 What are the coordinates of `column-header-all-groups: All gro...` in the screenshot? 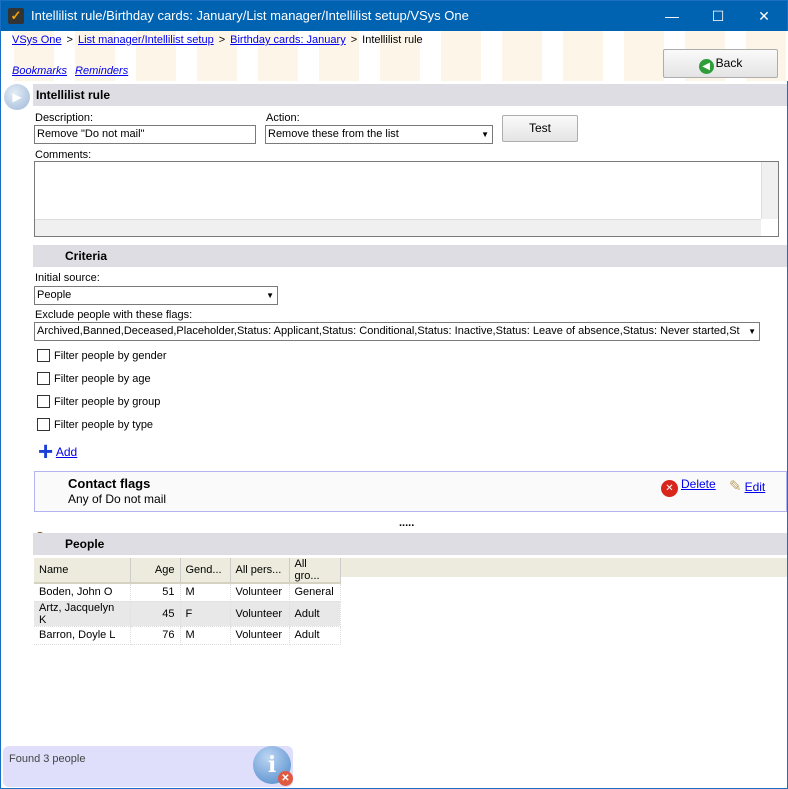 It's located at (315, 571).